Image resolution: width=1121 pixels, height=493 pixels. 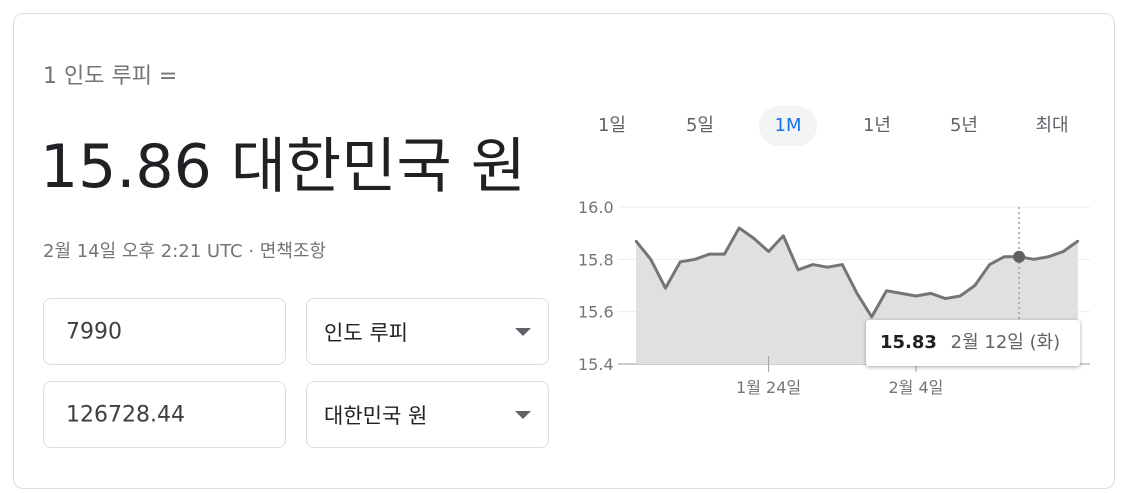 I want to click on amount-from-input: 7990, so click(x=164, y=331).